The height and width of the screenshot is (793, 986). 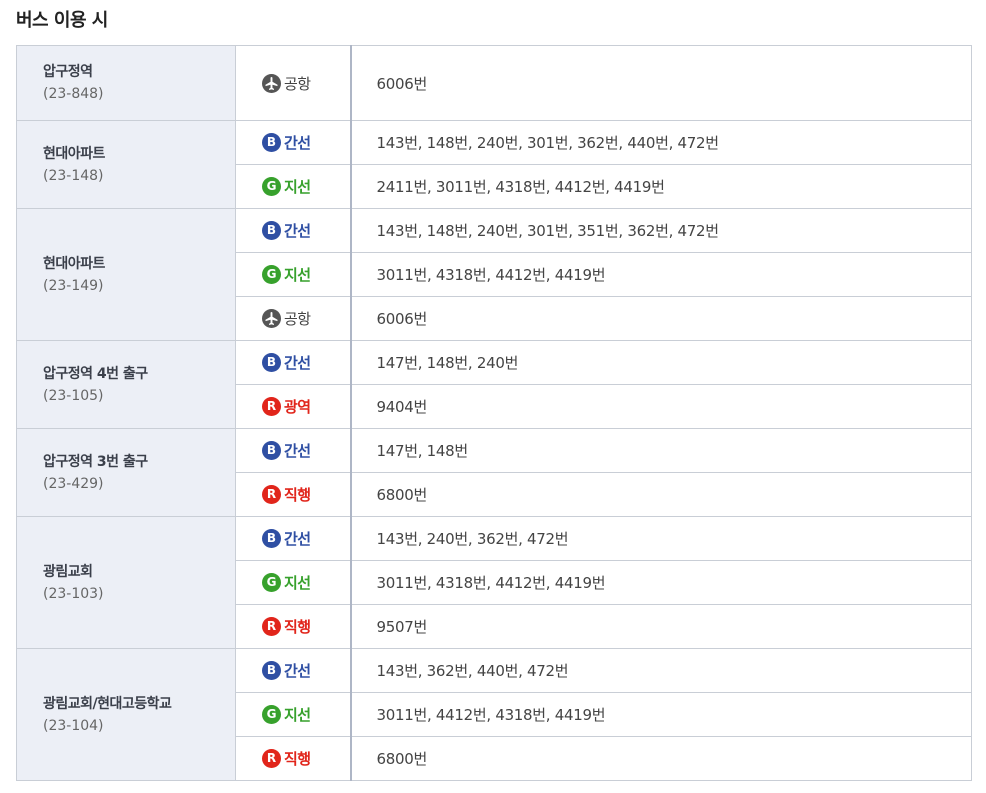 What do you see at coordinates (661, 538) in the screenshot?
I see `bus-route-numbers: 143번, 240번, 362번, 472번` at bounding box center [661, 538].